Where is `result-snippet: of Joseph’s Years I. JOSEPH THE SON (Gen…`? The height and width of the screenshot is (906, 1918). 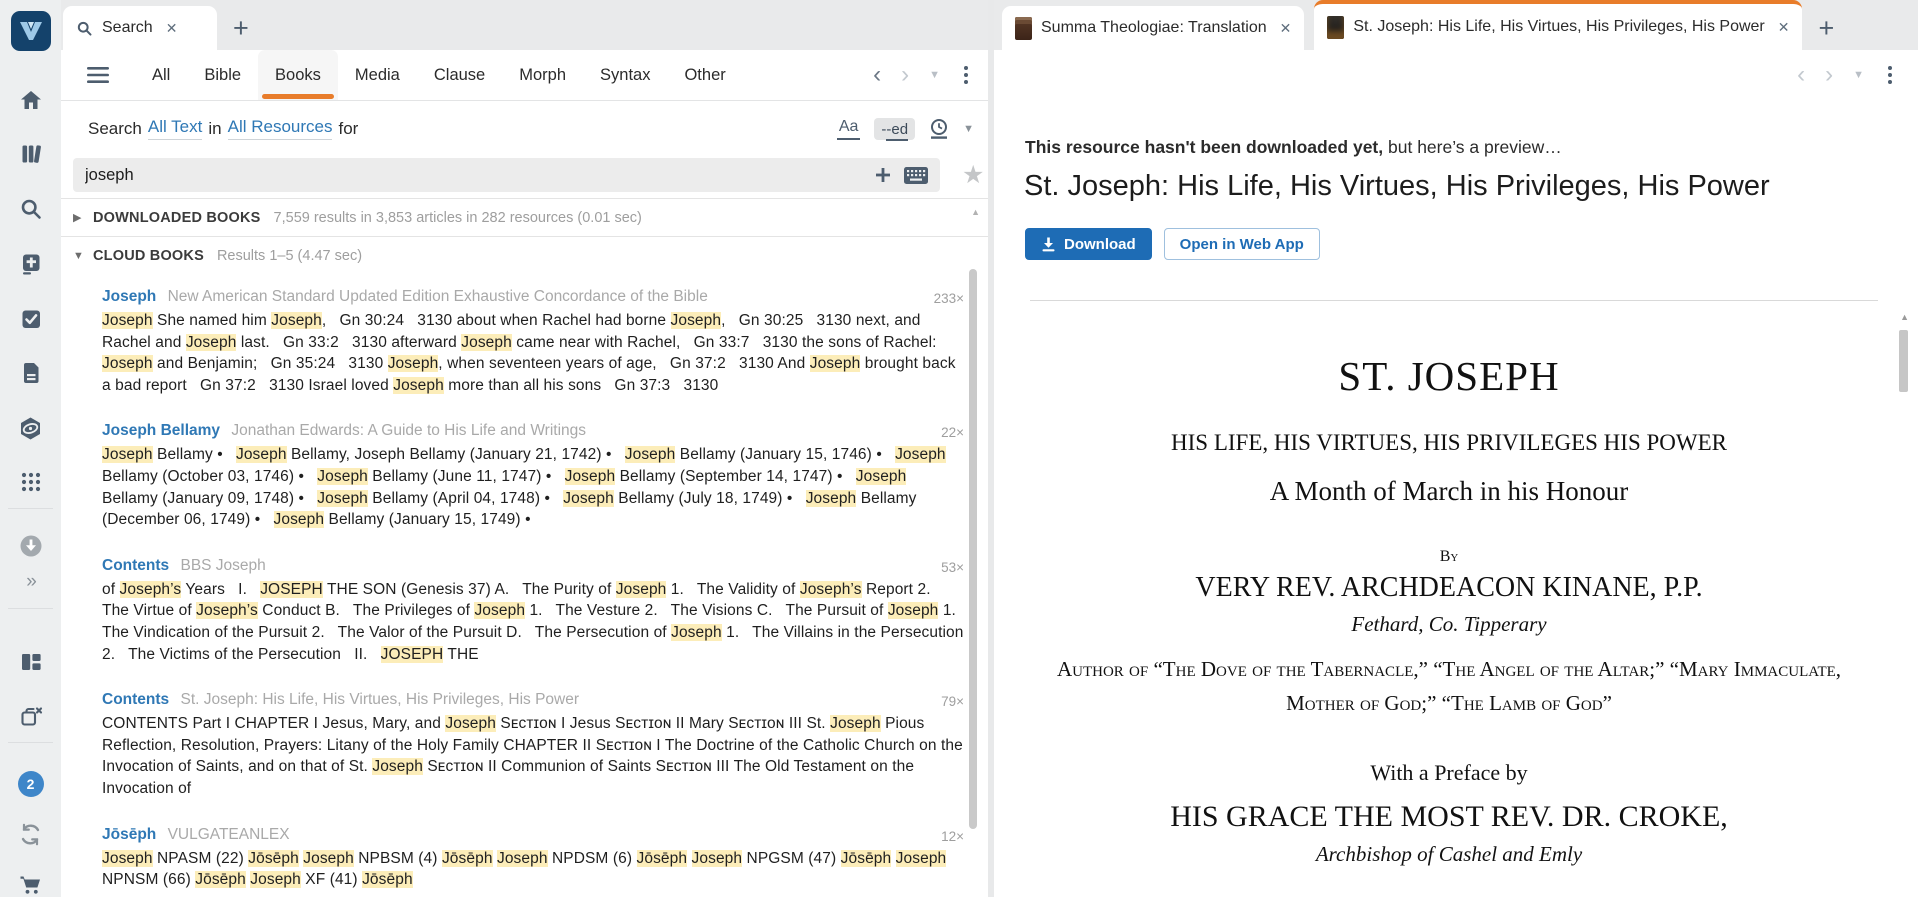 result-snippet: of Joseph’s Years I. JOSEPH THE SON (Gen… is located at coordinates (533, 622).